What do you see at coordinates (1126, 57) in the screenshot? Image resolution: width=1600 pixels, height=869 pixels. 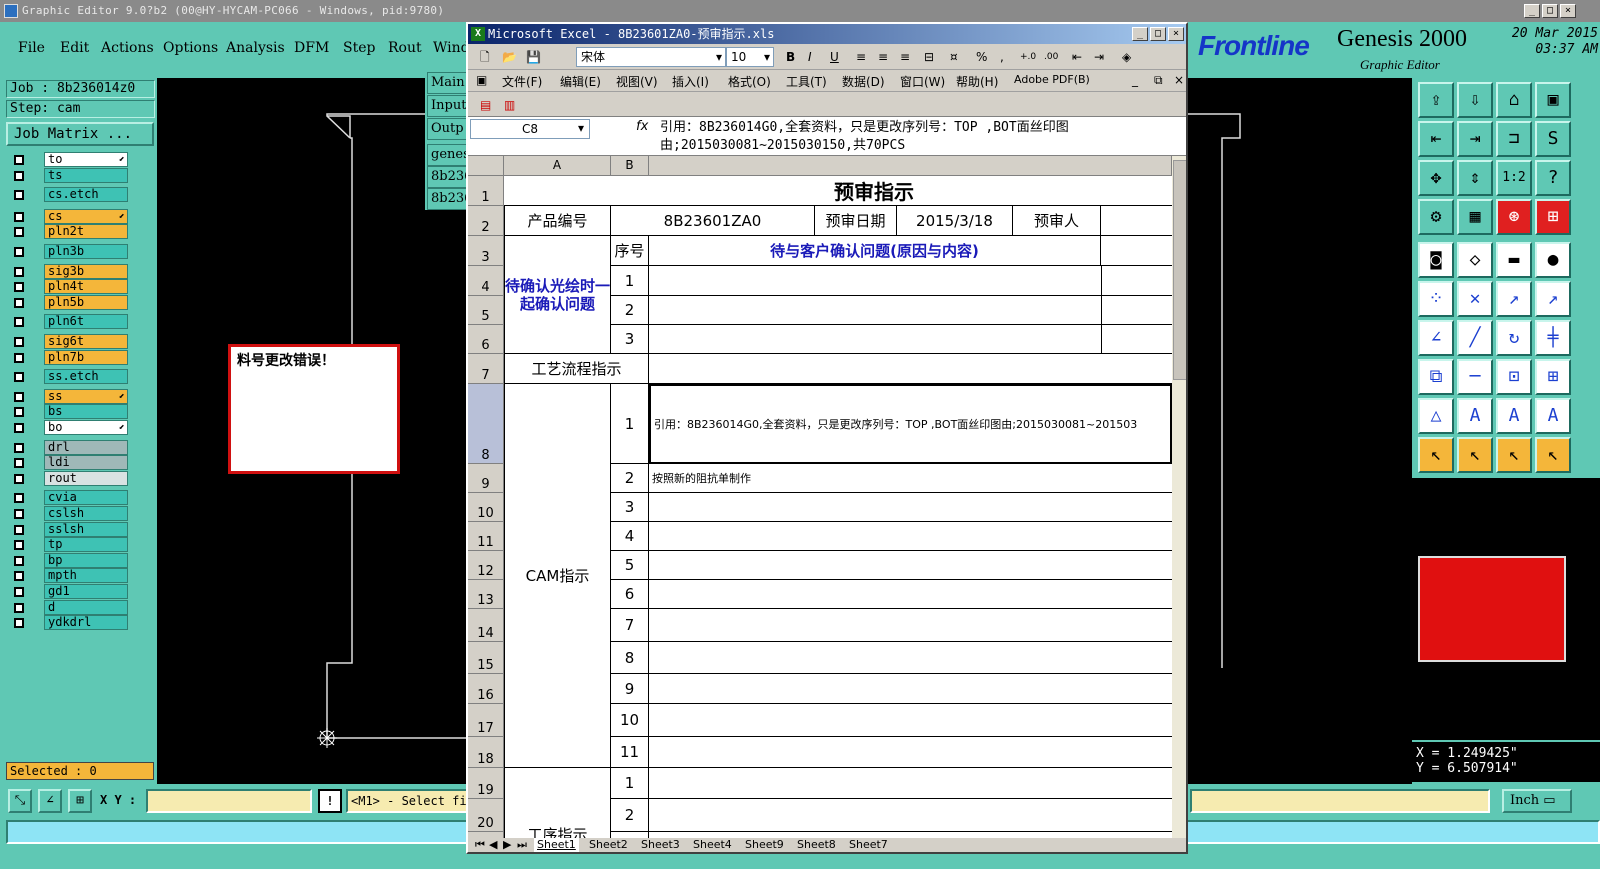 I see `fill-color-icon: ◈` at bounding box center [1126, 57].